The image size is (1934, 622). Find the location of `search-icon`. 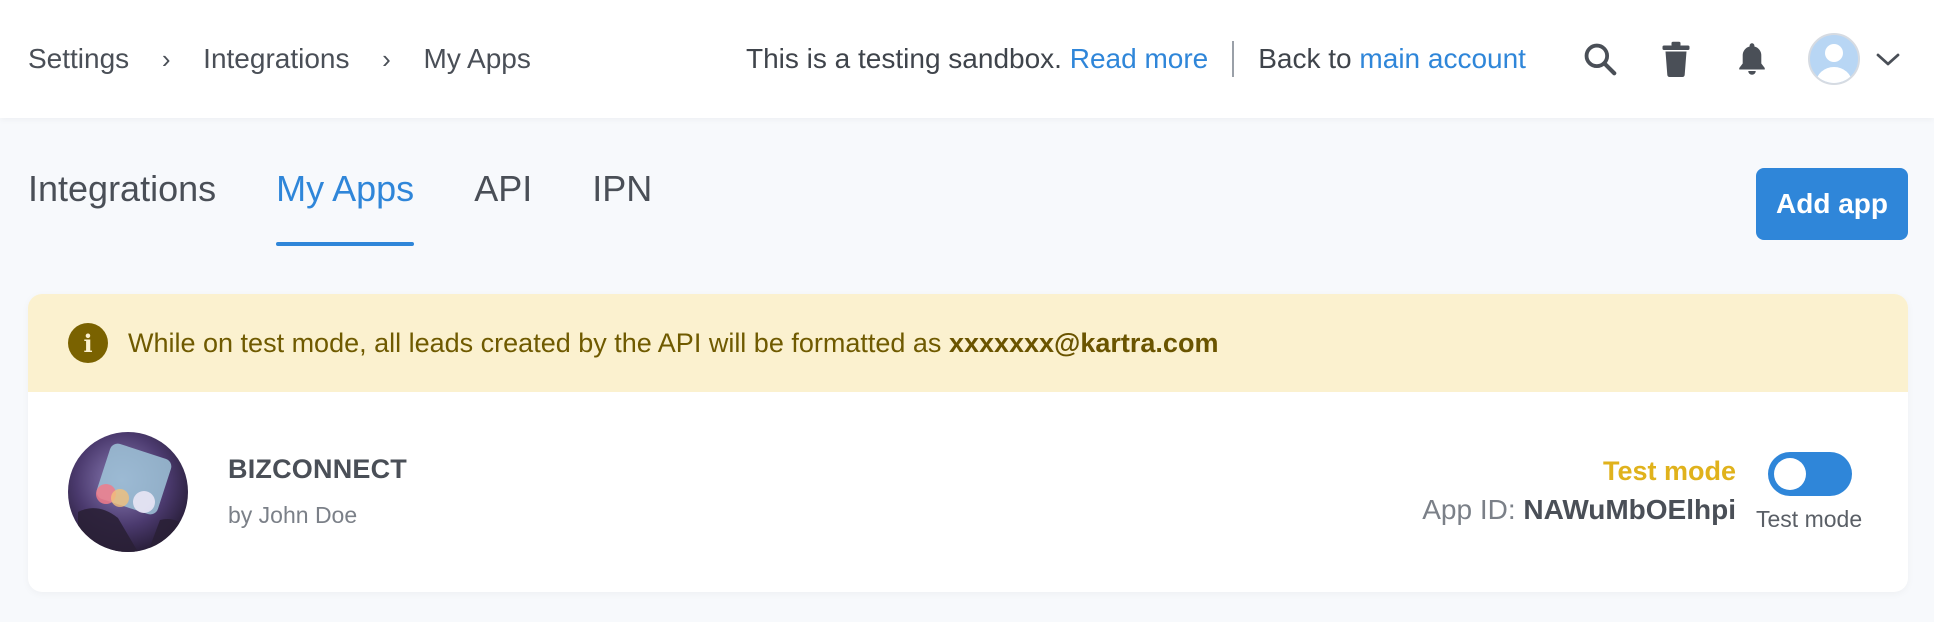

search-icon is located at coordinates (1600, 59).